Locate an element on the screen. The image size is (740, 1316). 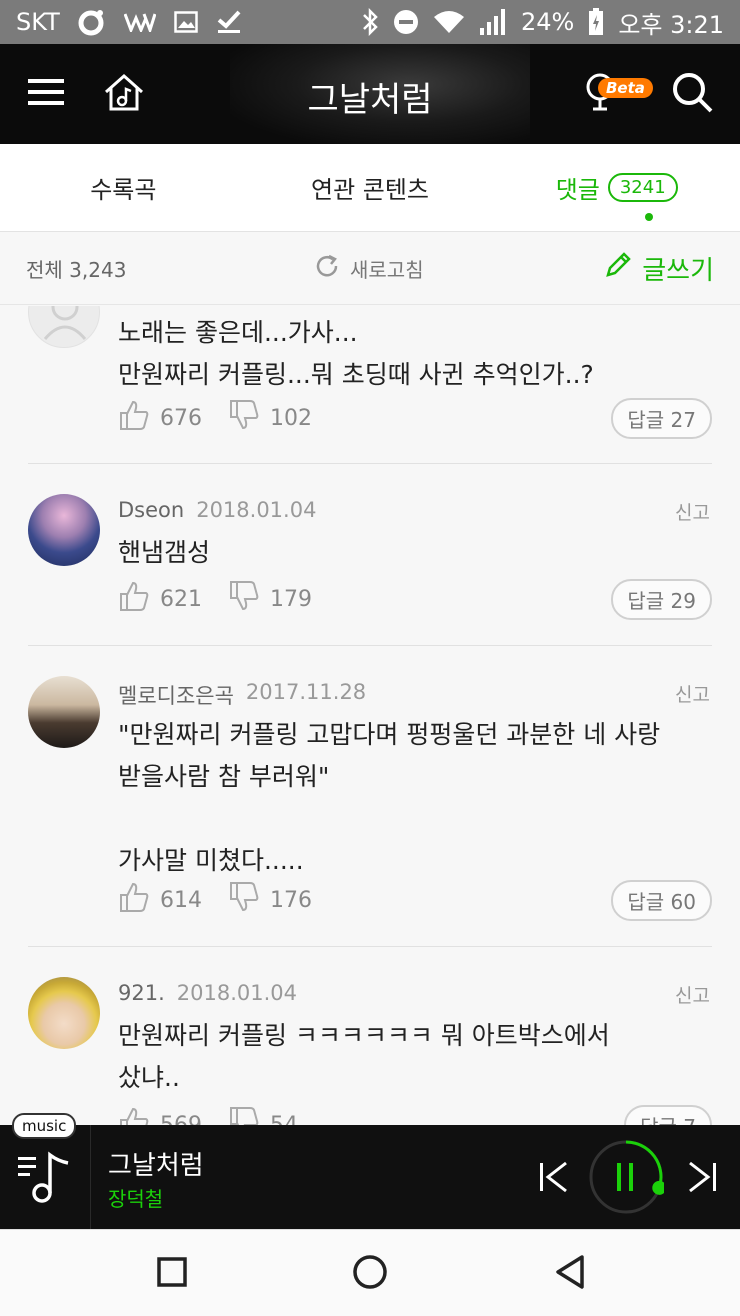
write-comment-button: 글쓰기 is located at coordinates (659, 268).